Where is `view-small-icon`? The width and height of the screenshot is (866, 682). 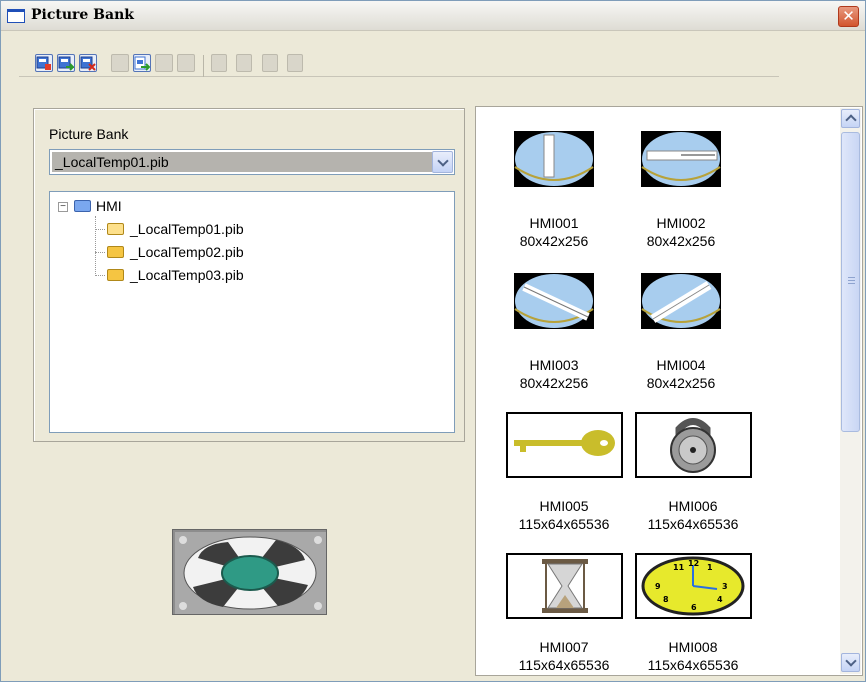
view-small-icon is located at coordinates (244, 63).